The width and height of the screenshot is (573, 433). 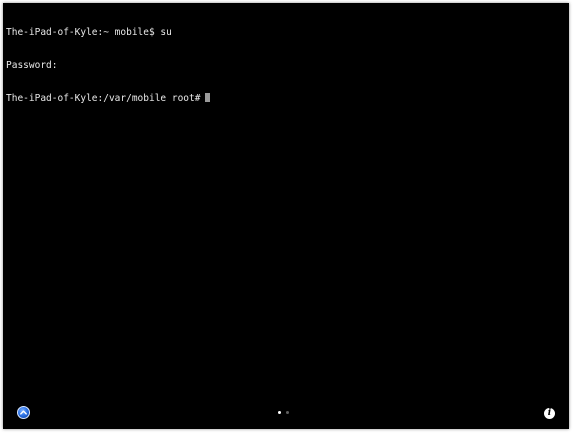 I want to click on page-dot, so click(x=287, y=412).